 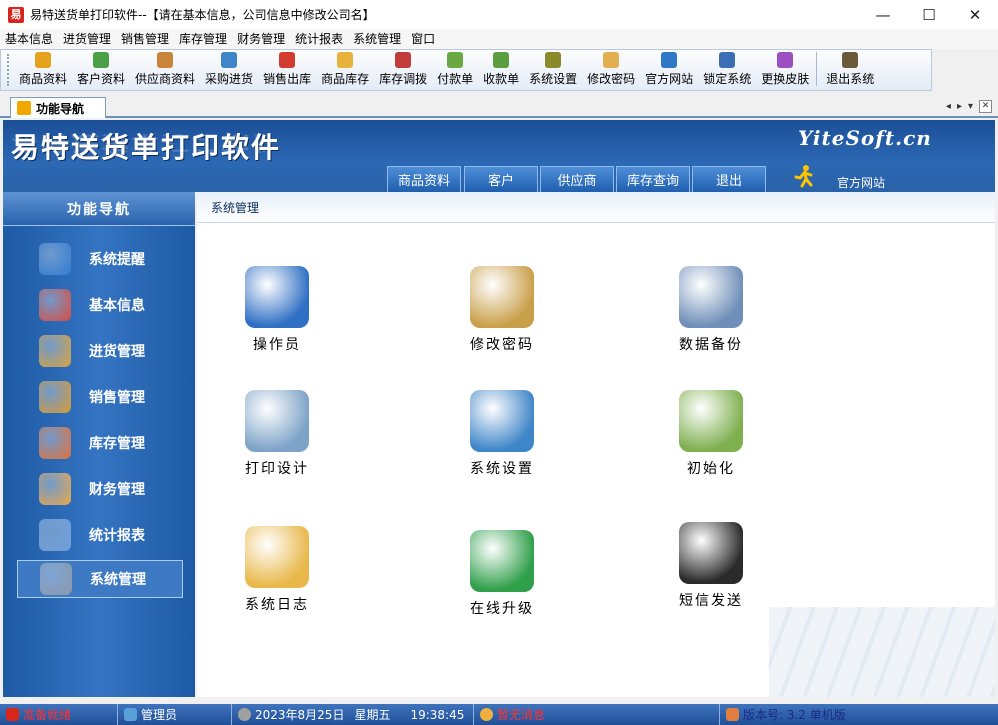 I want to click on nav-item-system-reminder: 系统提醒, so click(x=100, y=259).